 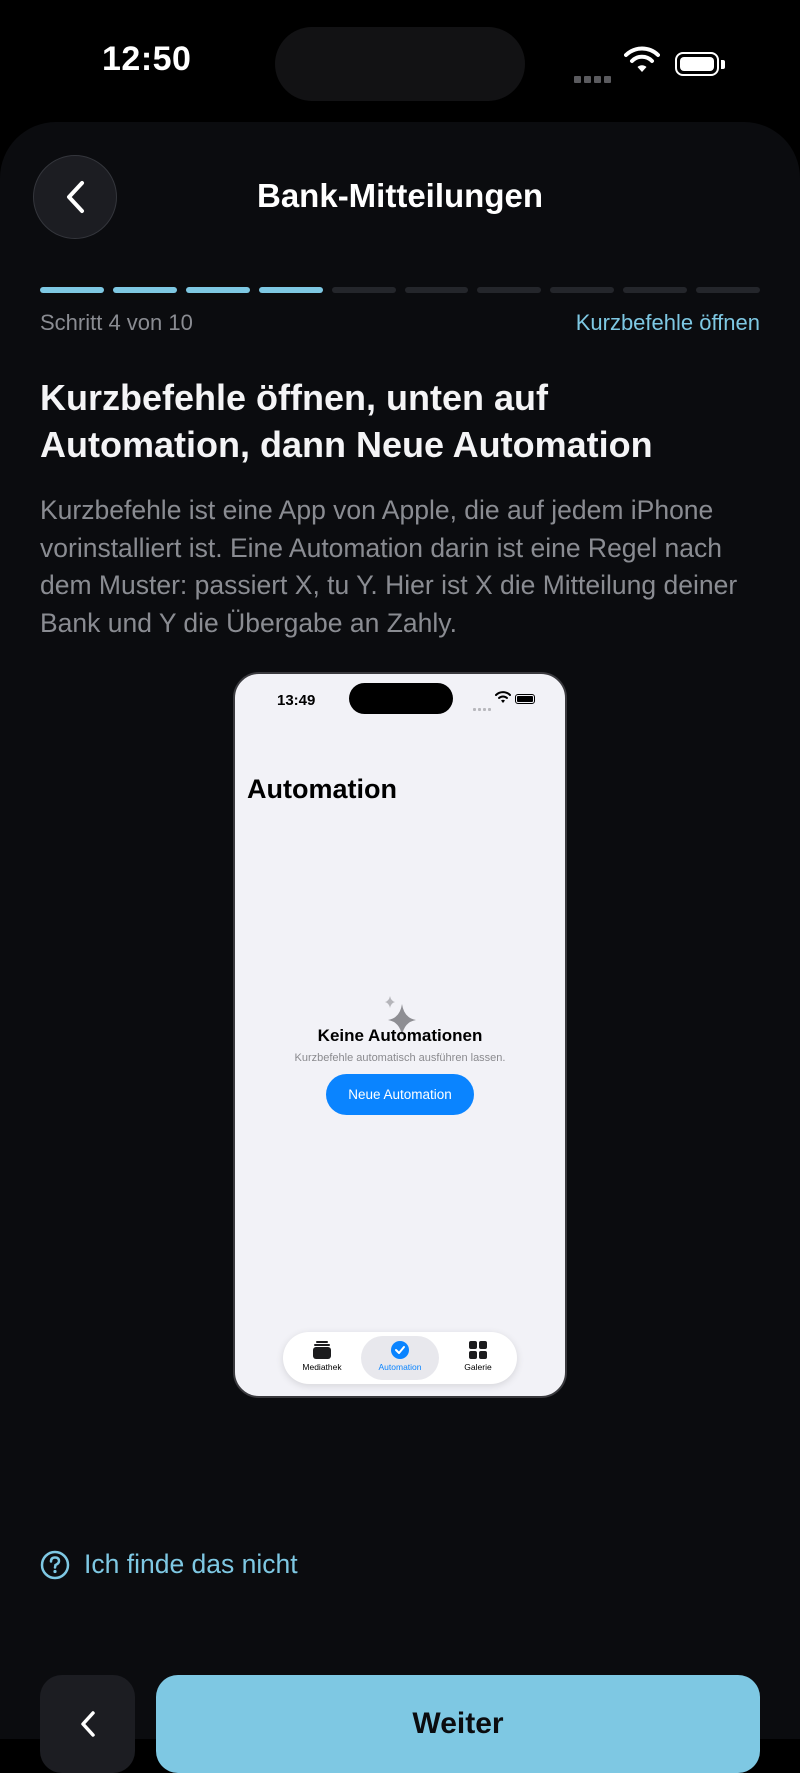 What do you see at coordinates (55, 1564) in the screenshot?
I see `question-circle-icon` at bounding box center [55, 1564].